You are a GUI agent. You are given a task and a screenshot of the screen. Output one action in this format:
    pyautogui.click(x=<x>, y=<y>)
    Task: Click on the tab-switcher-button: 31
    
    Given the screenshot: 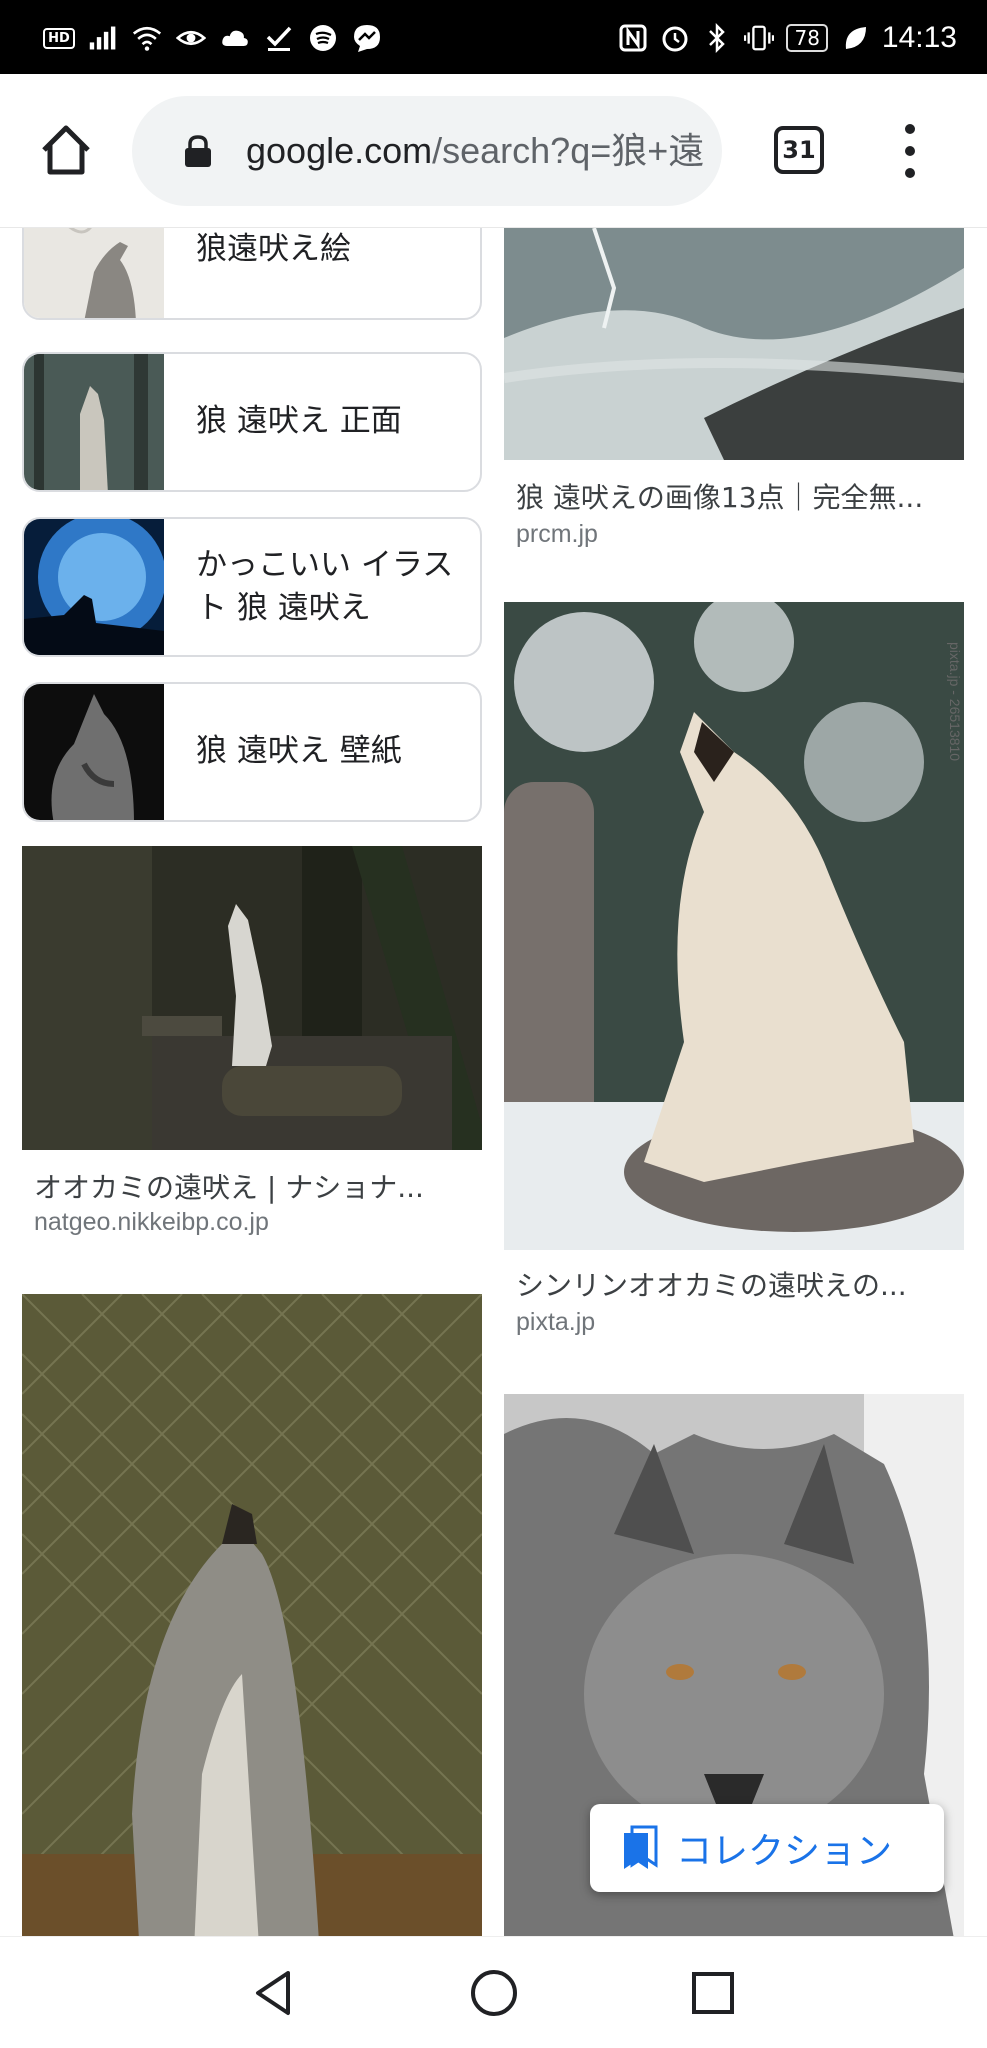 What is the action you would take?
    pyautogui.click(x=799, y=150)
    